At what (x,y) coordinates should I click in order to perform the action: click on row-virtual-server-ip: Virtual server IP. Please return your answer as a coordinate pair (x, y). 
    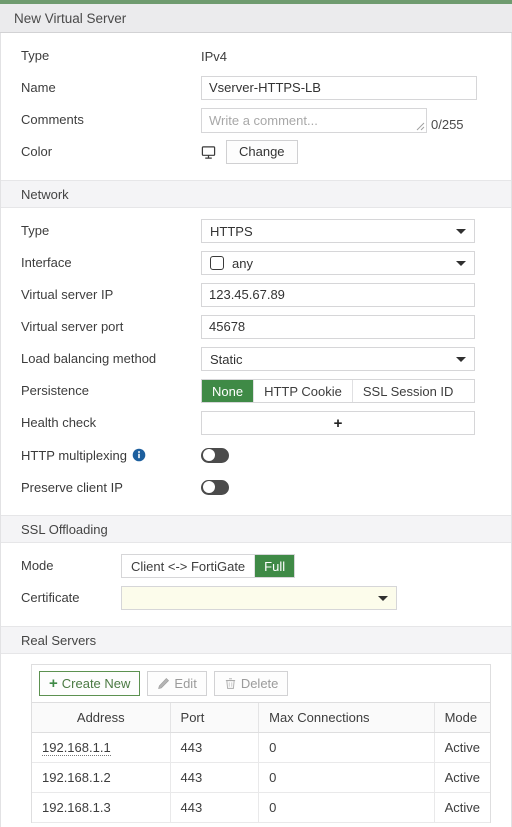
    Looking at the image, I should click on (256, 295).